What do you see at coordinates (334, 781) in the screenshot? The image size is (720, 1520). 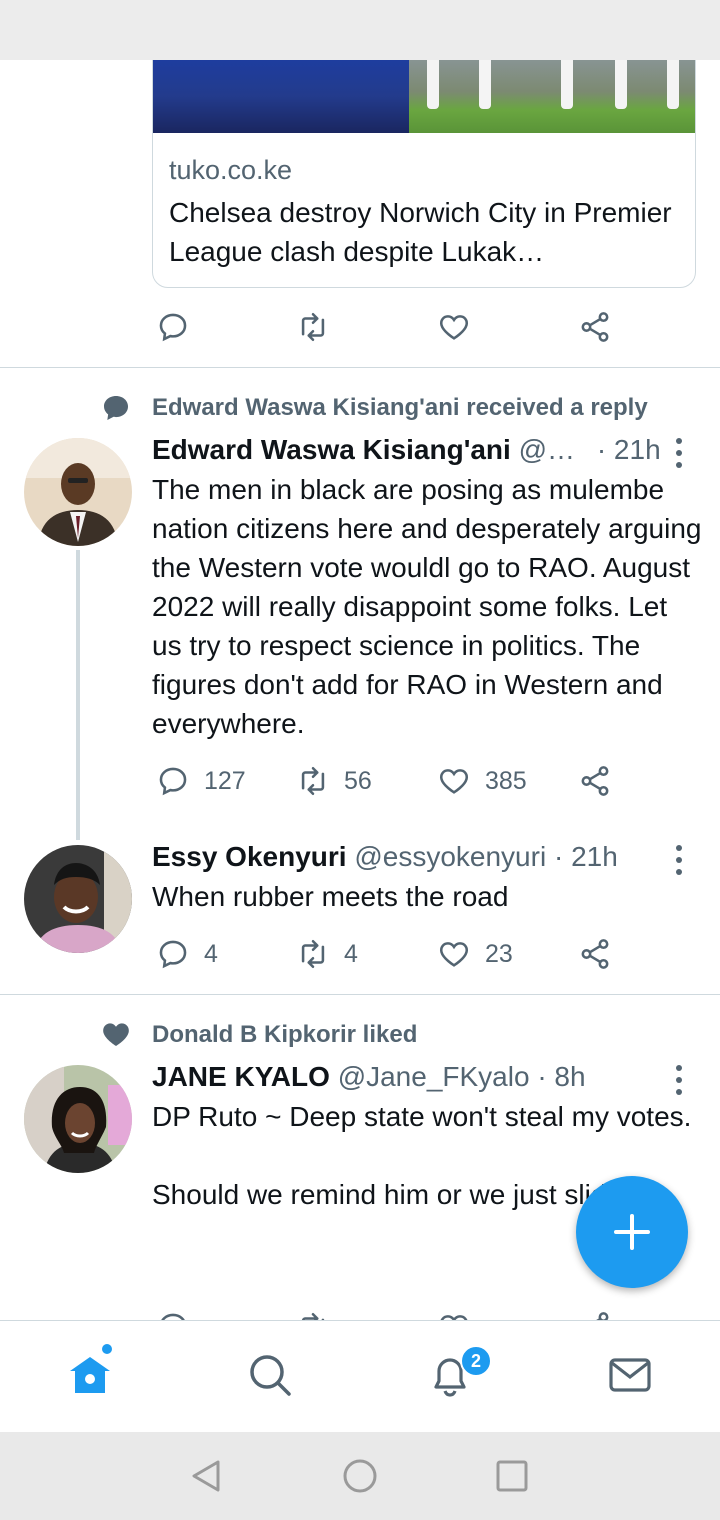 I see `retweet-button: 56` at bounding box center [334, 781].